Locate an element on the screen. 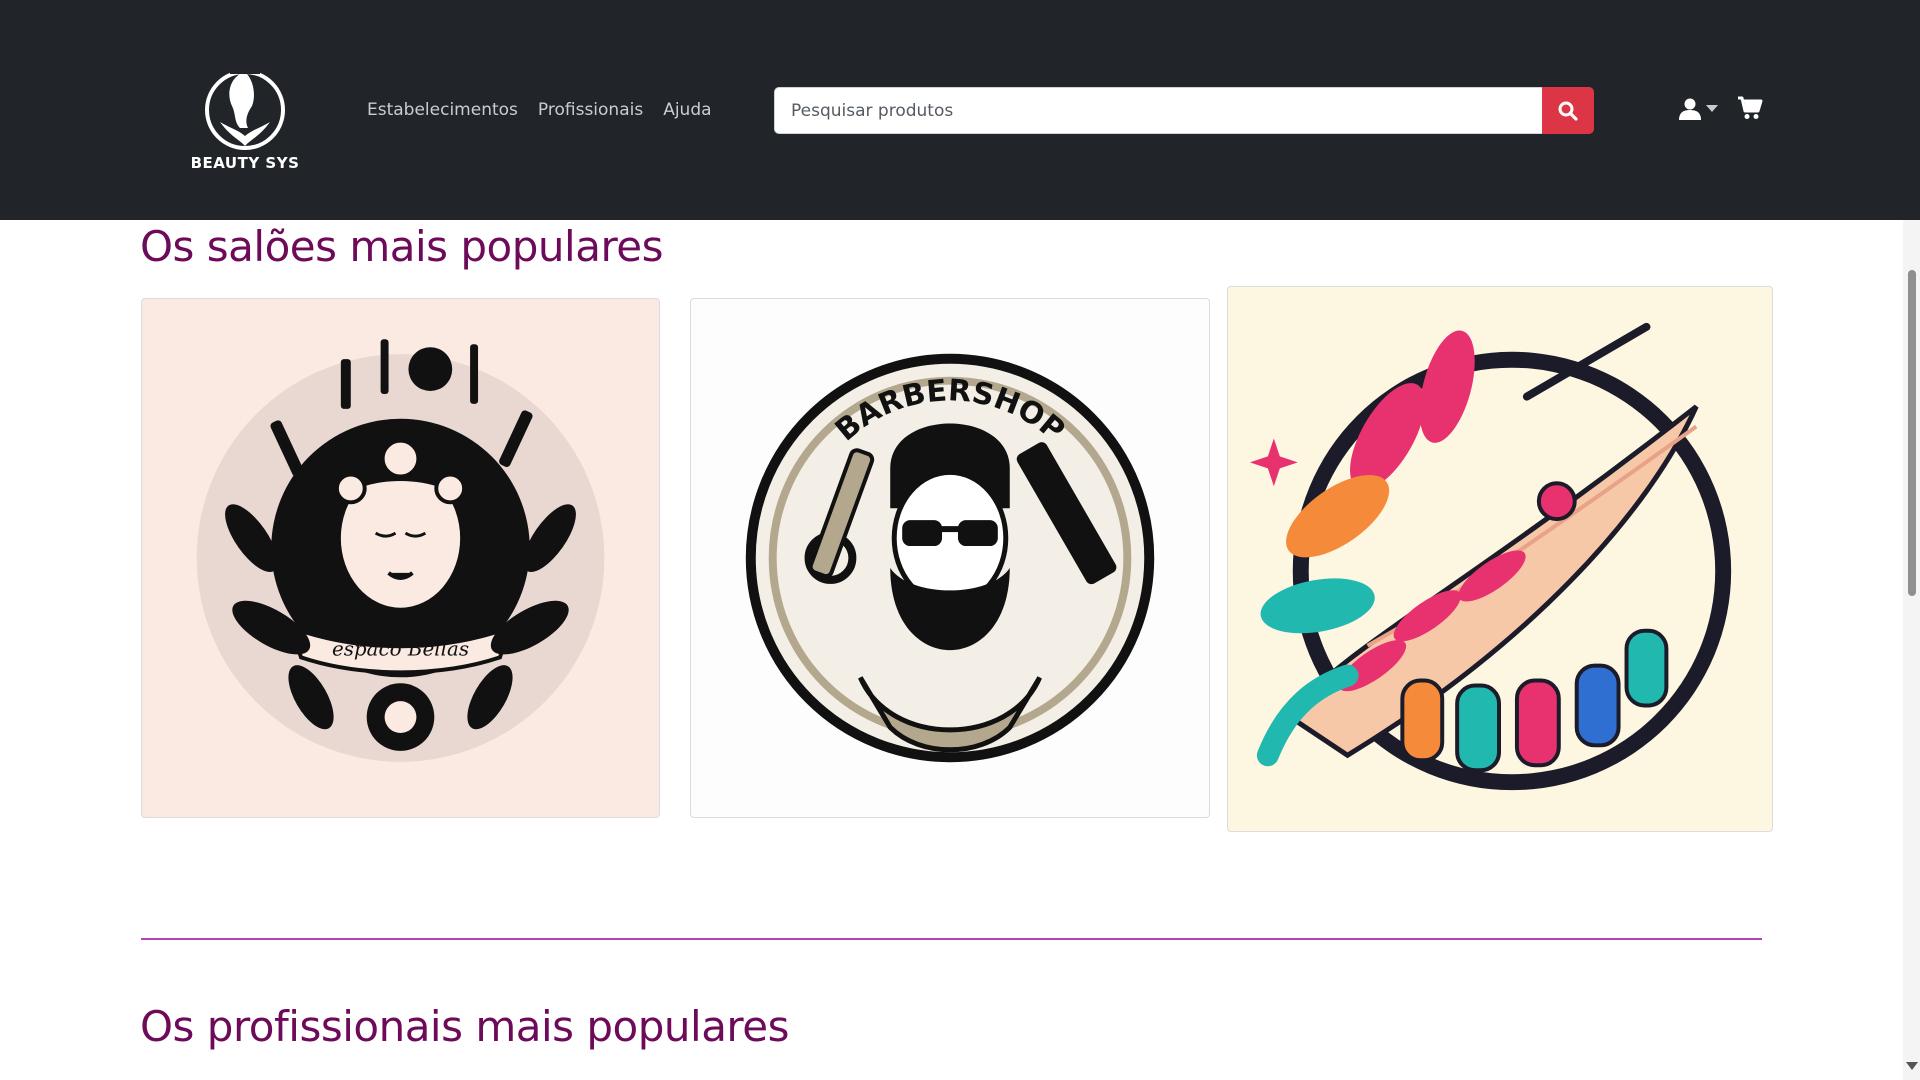  salon-card-espaco-bellas: espaco Bellas is located at coordinates (400, 558).